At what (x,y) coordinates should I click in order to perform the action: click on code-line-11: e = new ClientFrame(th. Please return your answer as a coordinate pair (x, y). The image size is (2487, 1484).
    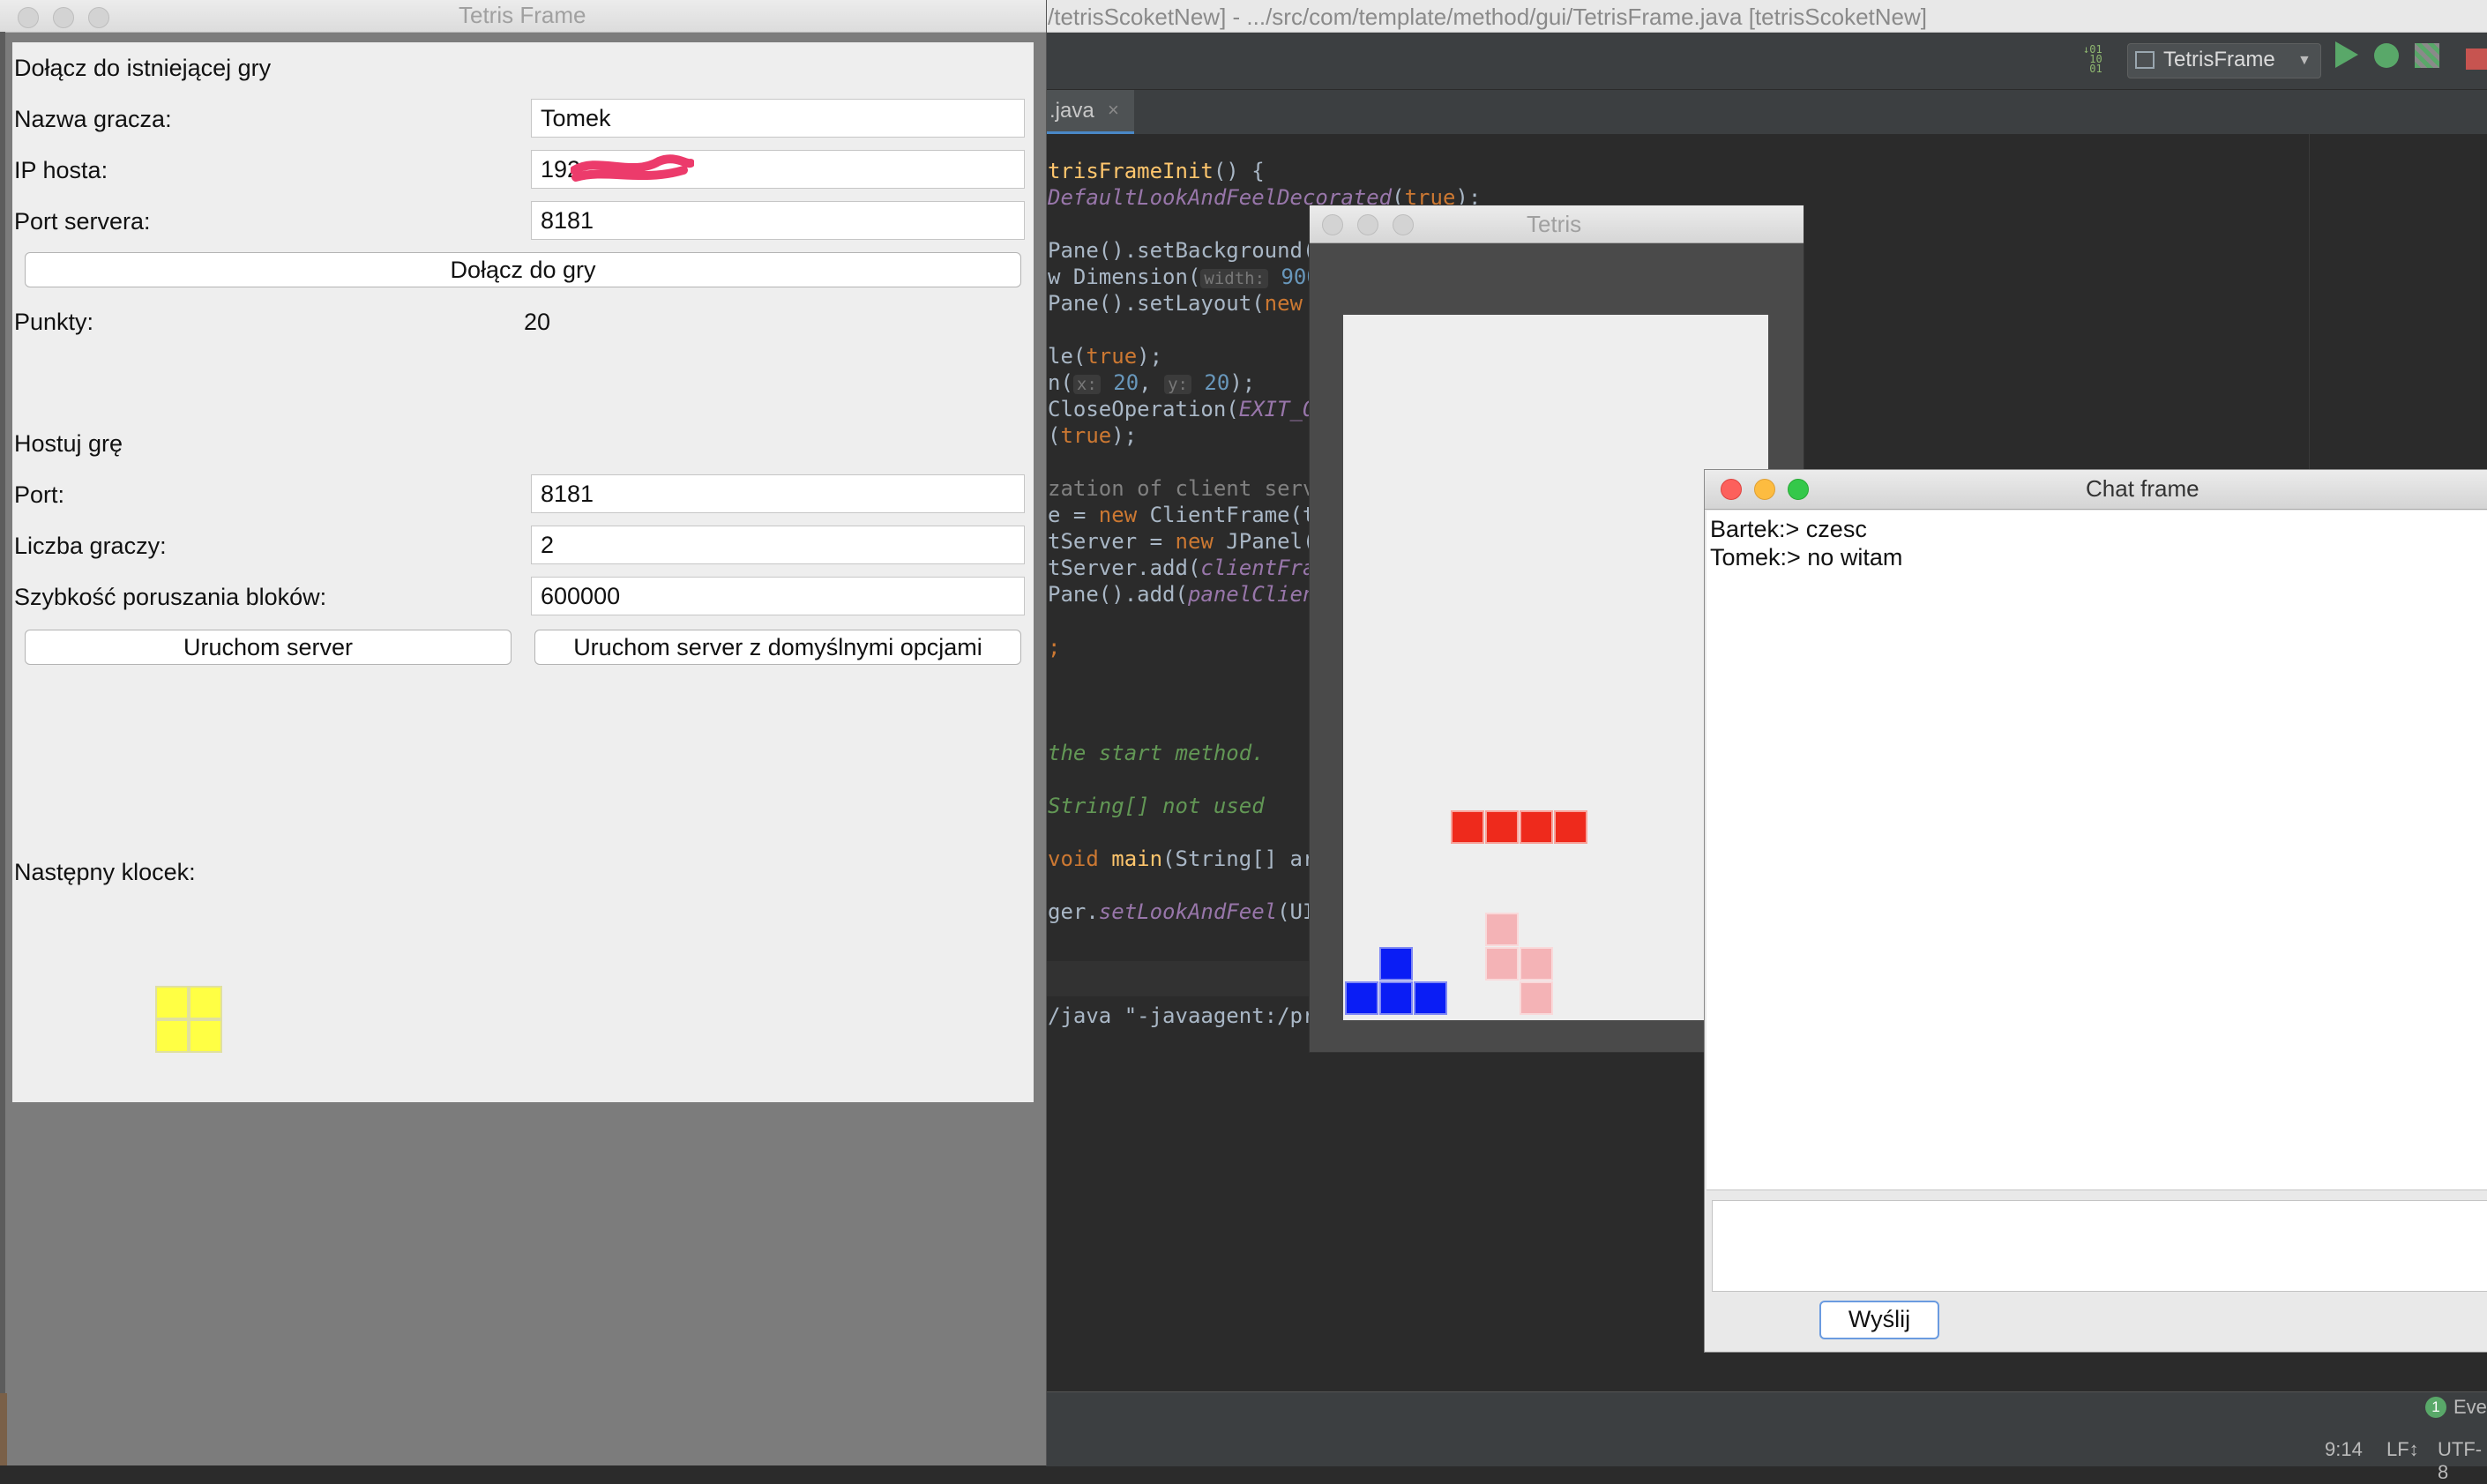
    Looking at the image, I should click on (1188, 515).